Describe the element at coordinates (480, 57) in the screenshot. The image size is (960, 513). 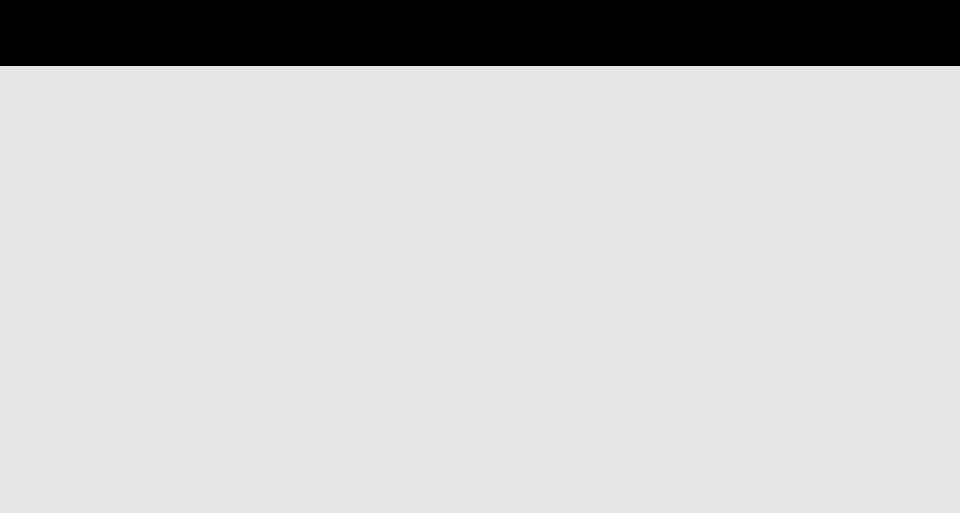
I see `color-stripe-bottom` at that location.